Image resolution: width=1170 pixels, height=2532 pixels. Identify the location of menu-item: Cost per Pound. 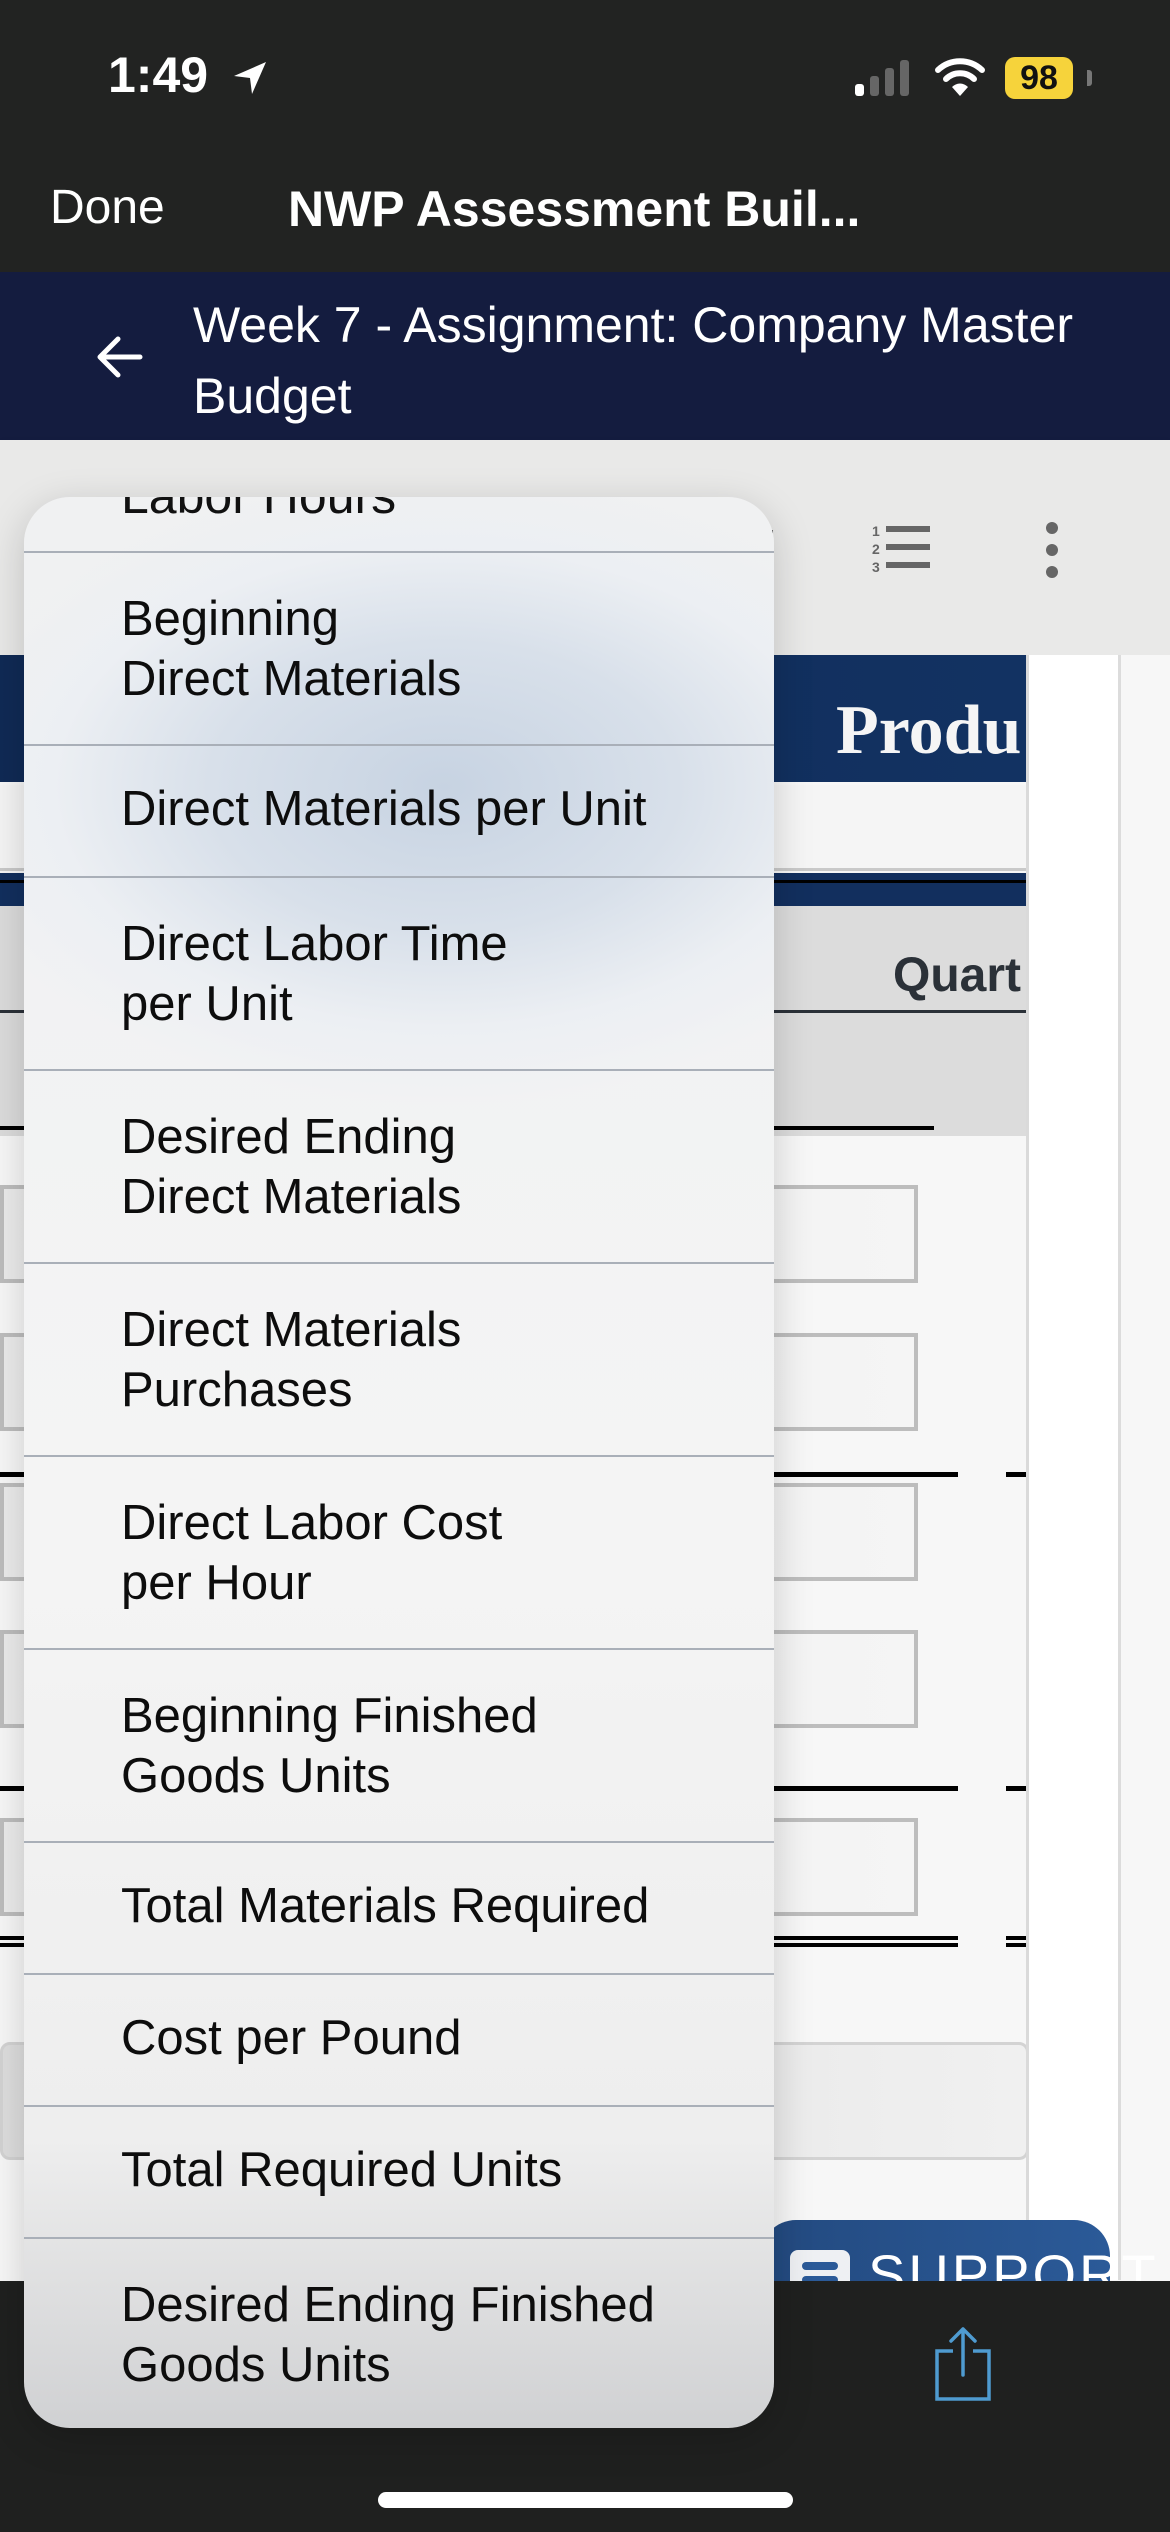
(399, 2039).